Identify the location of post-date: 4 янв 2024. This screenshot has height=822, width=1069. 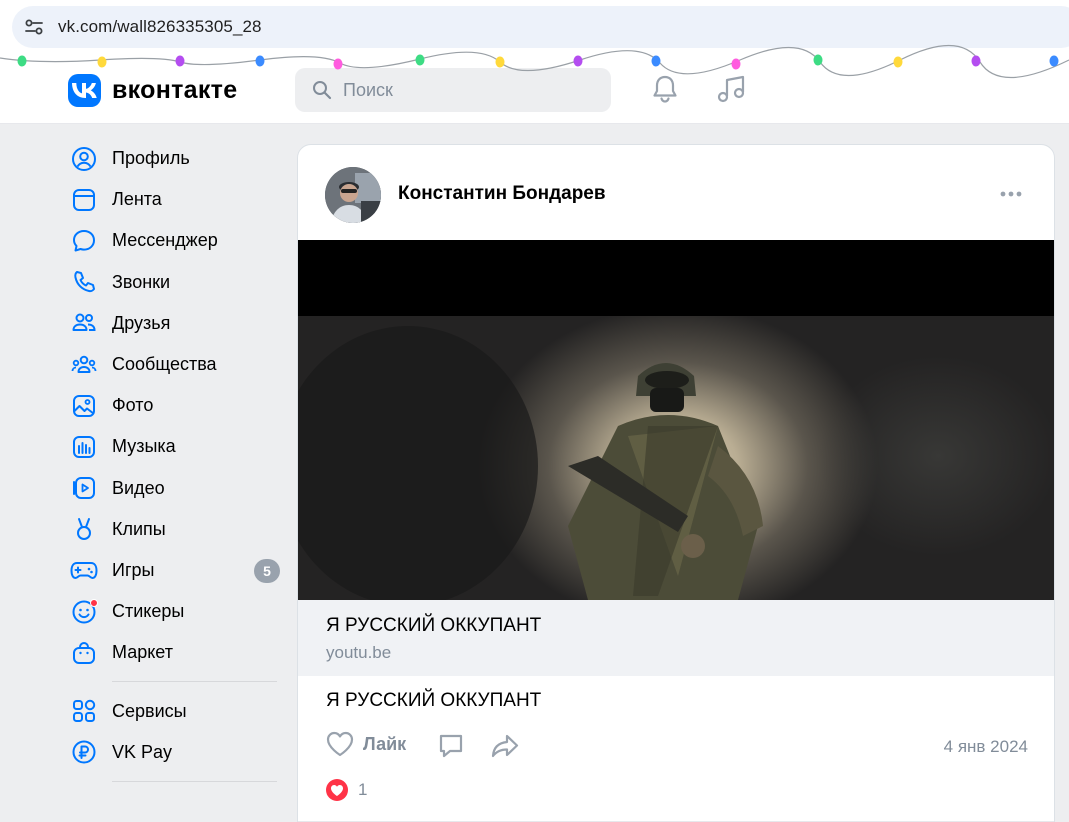
(986, 747).